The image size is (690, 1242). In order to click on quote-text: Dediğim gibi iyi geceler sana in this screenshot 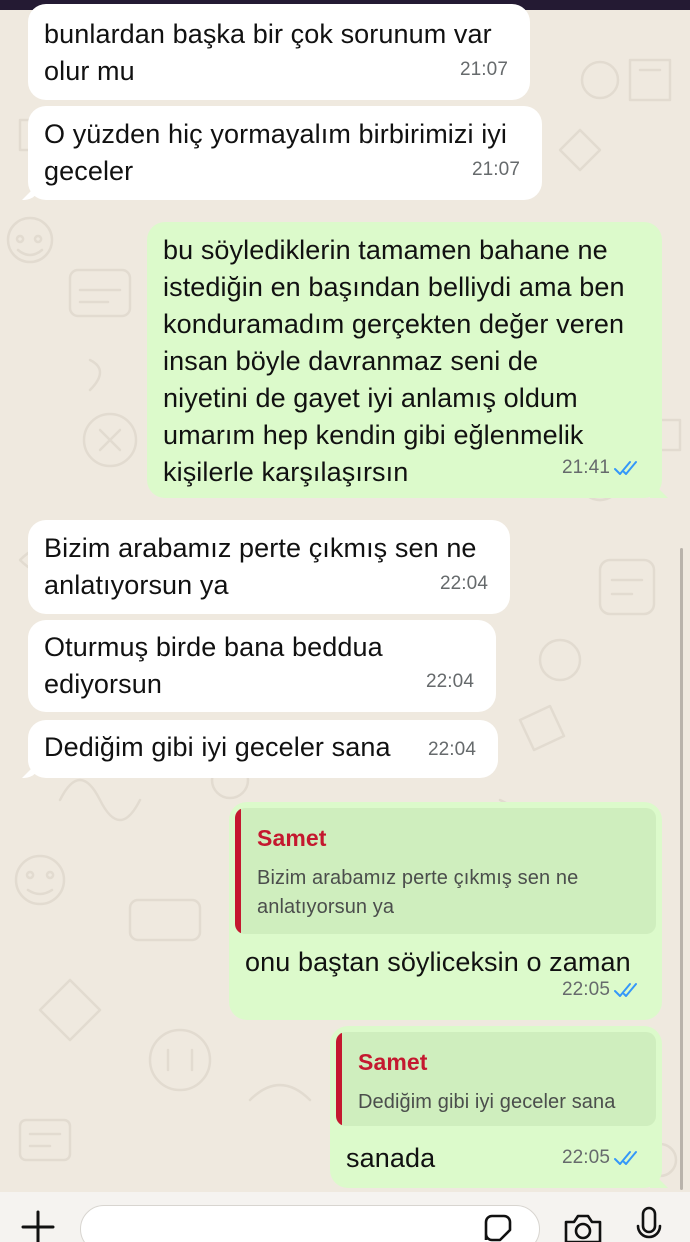, I will do `click(487, 1102)`.